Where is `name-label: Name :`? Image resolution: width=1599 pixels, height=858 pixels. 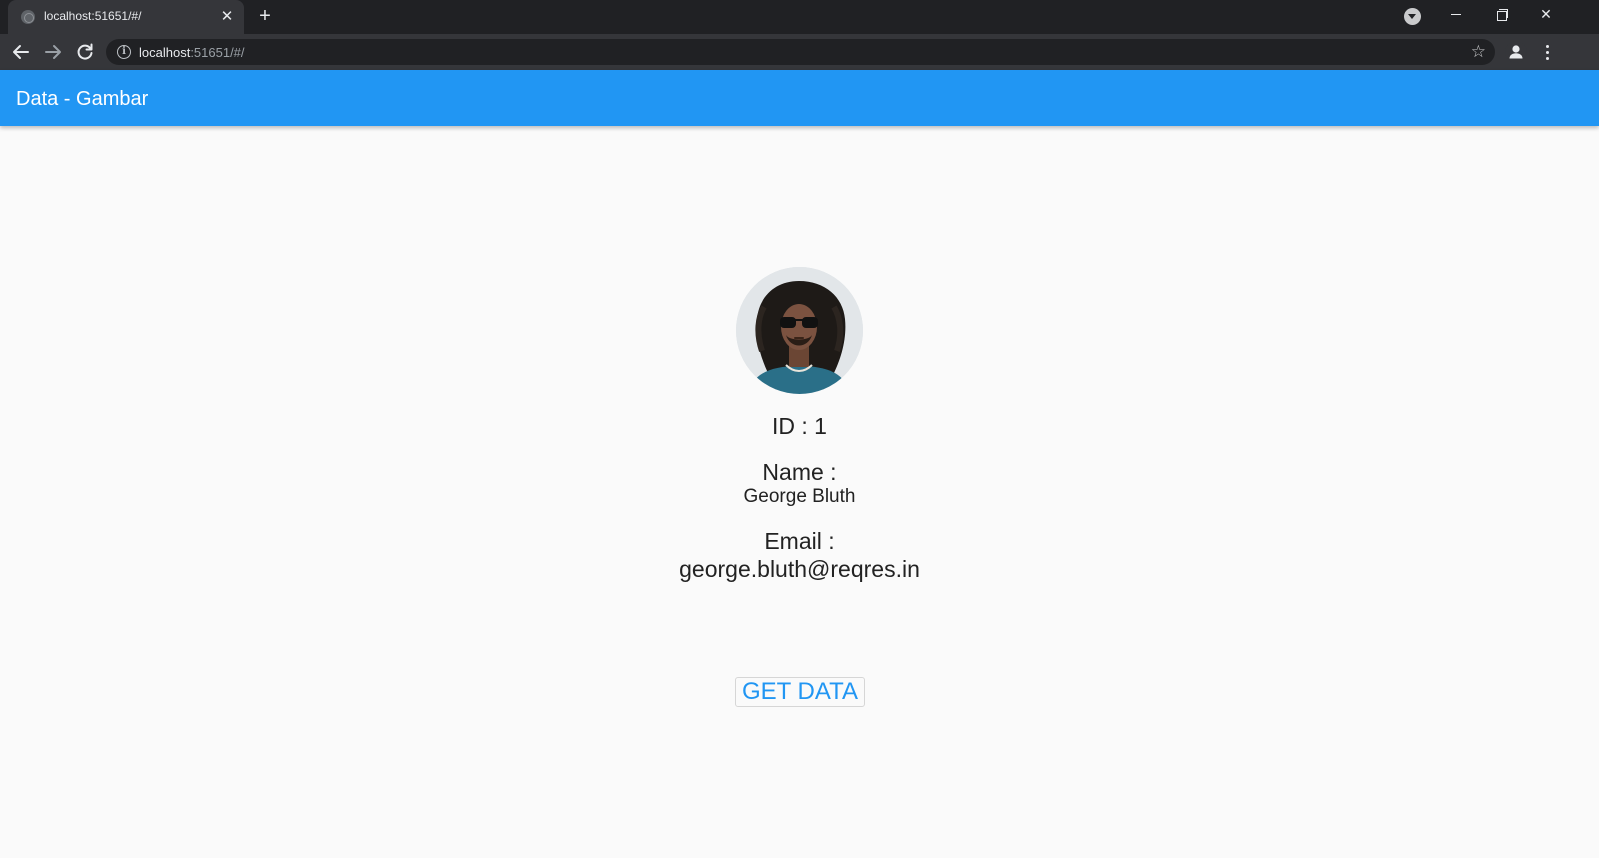
name-label: Name : is located at coordinates (799, 472).